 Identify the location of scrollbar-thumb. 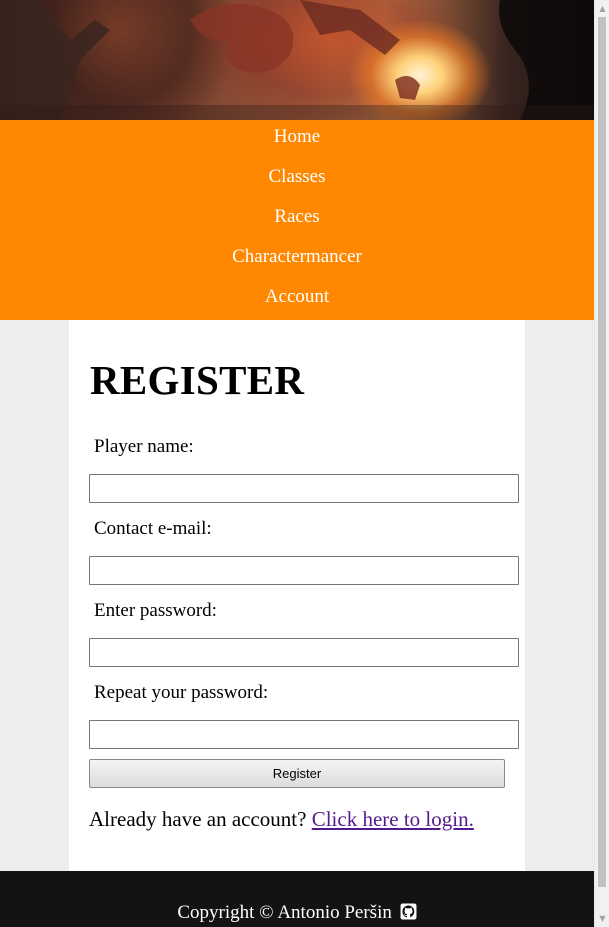
(602, 452).